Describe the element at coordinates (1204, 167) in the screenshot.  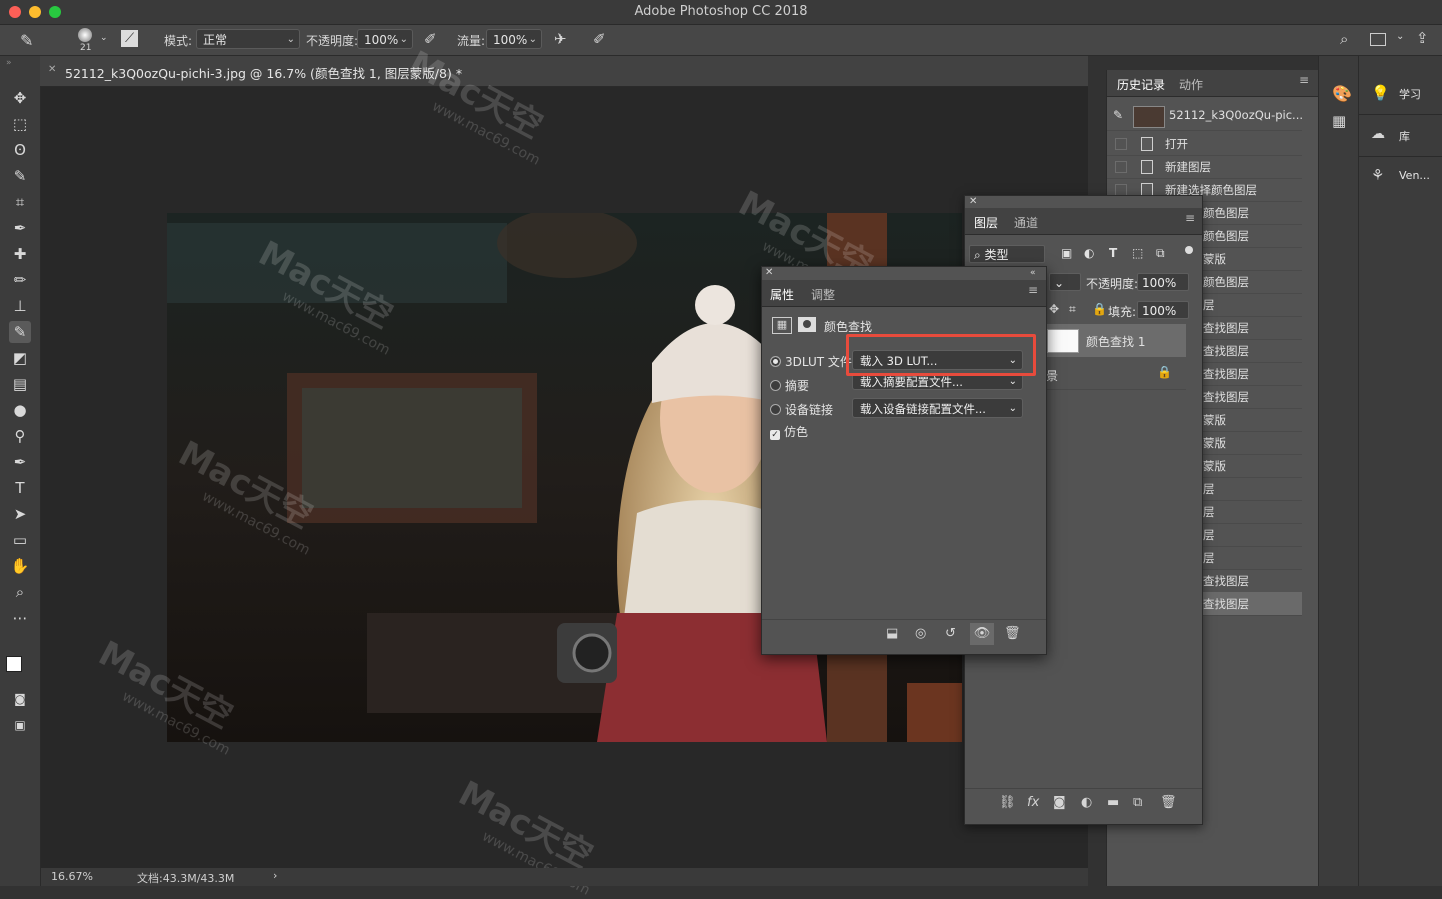
I see `history-item: 新建图层` at that location.